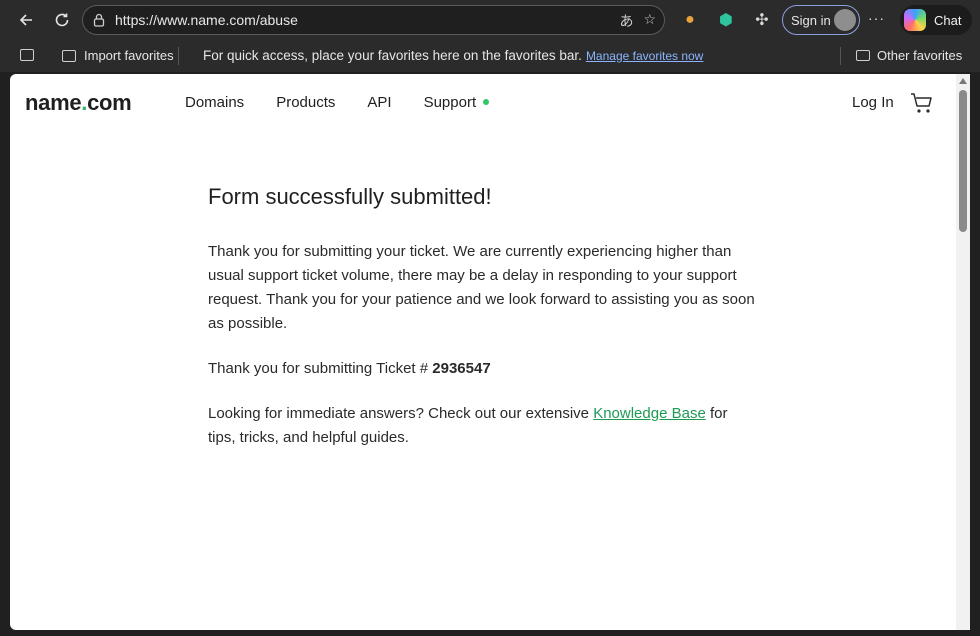  I want to click on shield-extension-icon: ⬢, so click(726, 20).